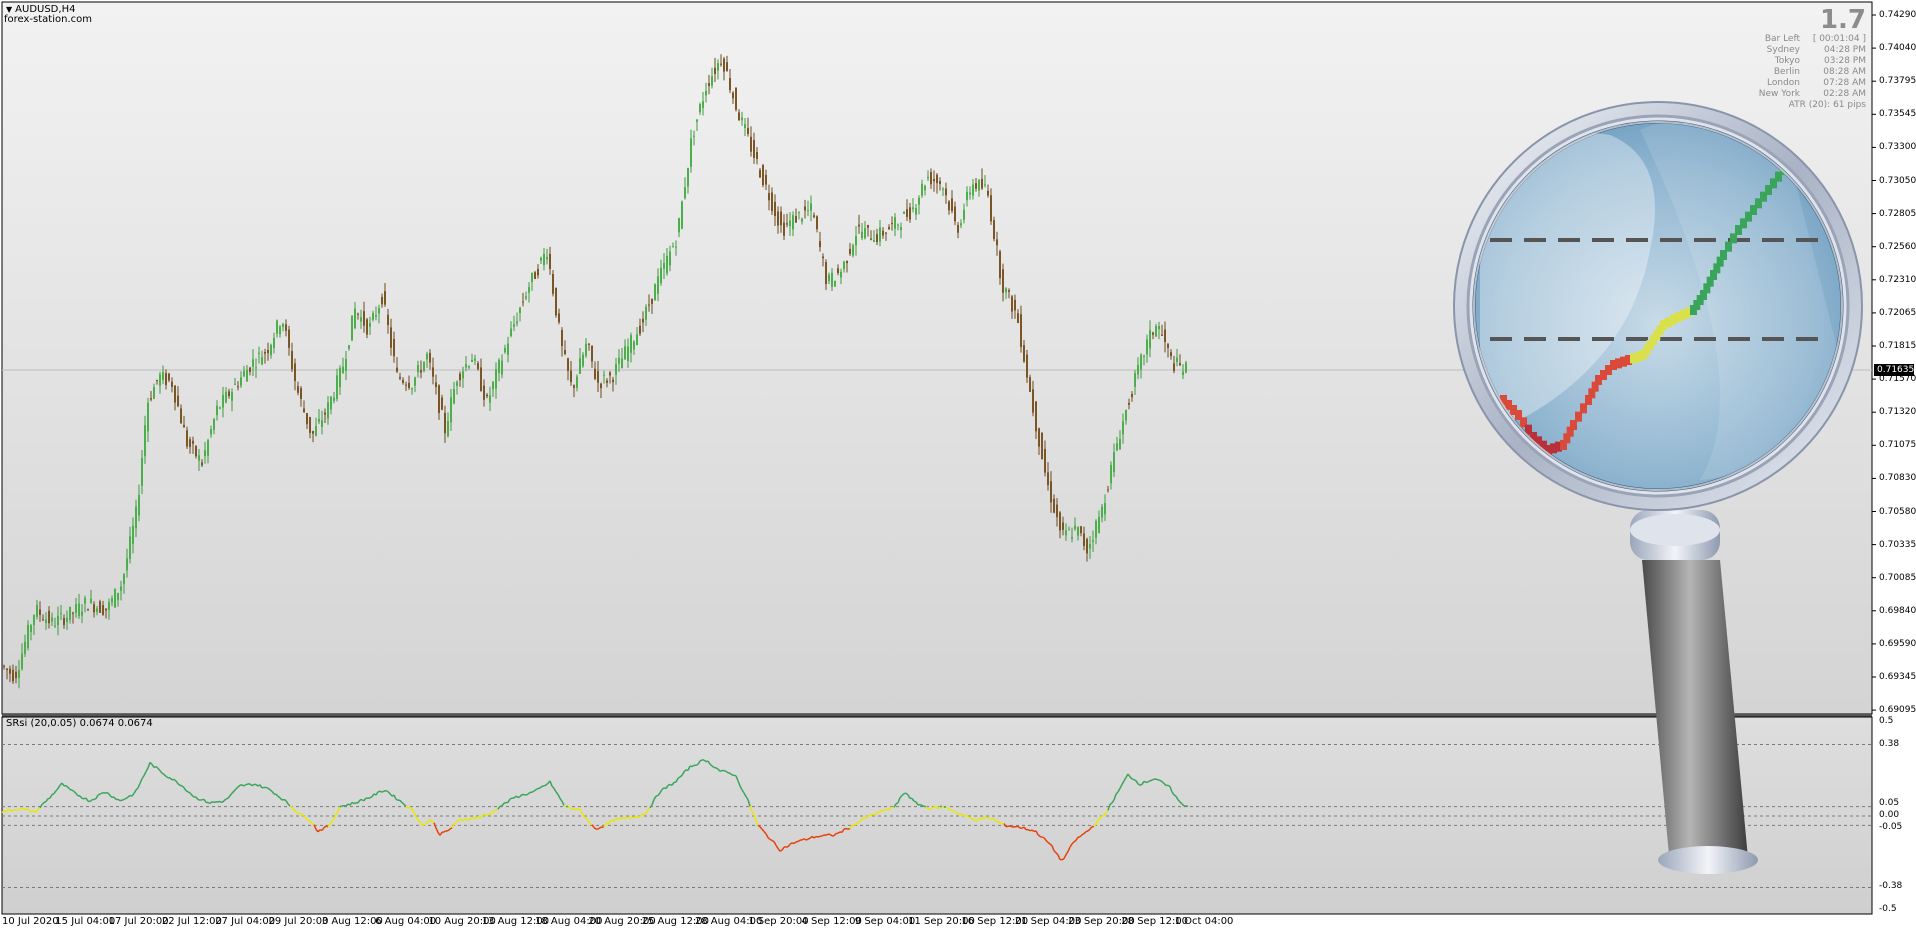 This screenshot has height=933, width=1916. Describe the element at coordinates (1827, 105) in the screenshot. I see `atr-label: ATR (20): 61 pips` at that location.